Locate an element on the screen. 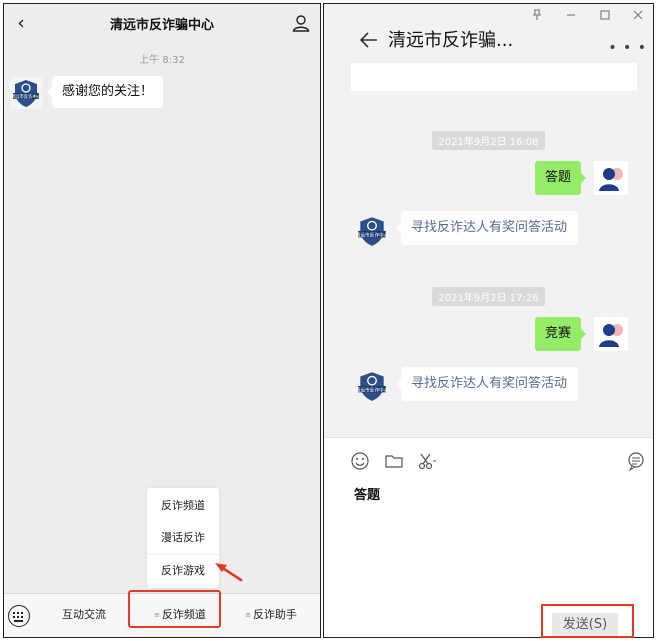 The image size is (656, 641). maximize-icon is located at coordinates (605, 15).